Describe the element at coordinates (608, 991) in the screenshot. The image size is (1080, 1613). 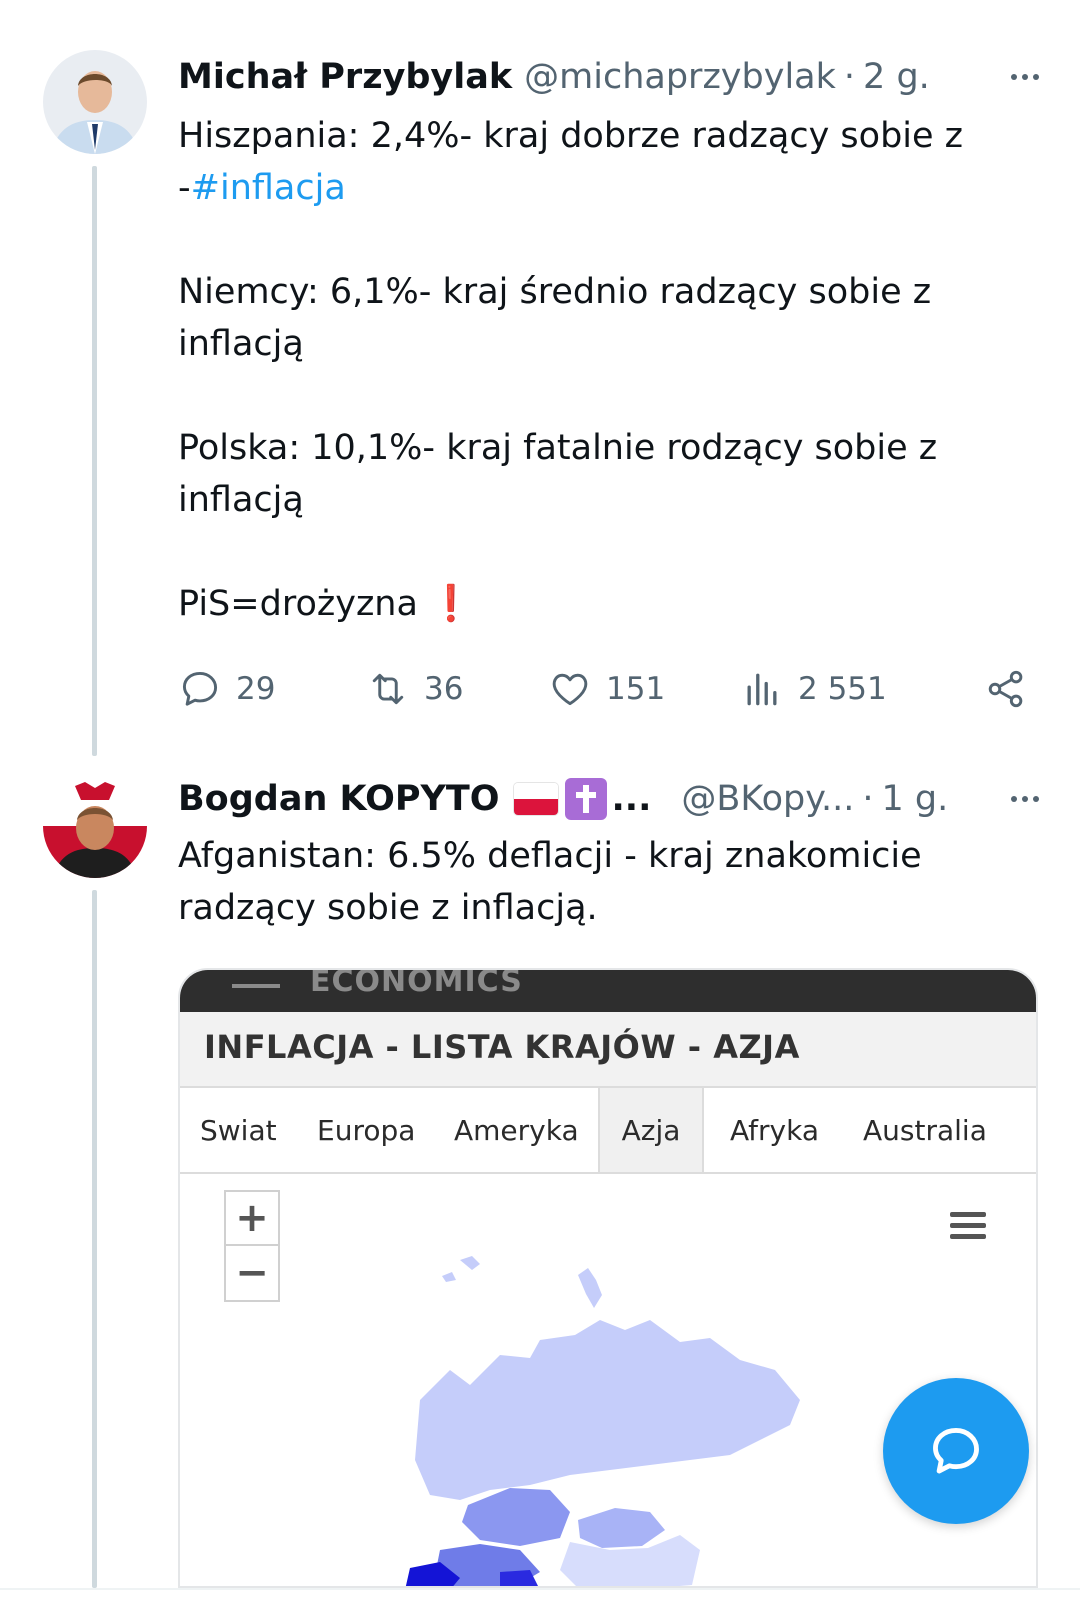
I see `site-header-strip: ECONOMICS` at that location.